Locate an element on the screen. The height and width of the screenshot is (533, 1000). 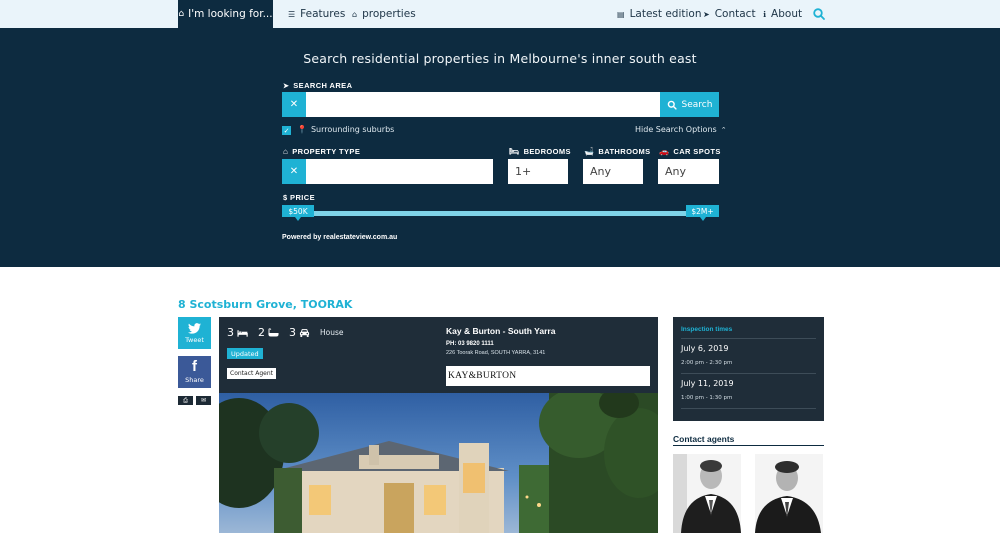
twitter-icon is located at coordinates (194, 328).